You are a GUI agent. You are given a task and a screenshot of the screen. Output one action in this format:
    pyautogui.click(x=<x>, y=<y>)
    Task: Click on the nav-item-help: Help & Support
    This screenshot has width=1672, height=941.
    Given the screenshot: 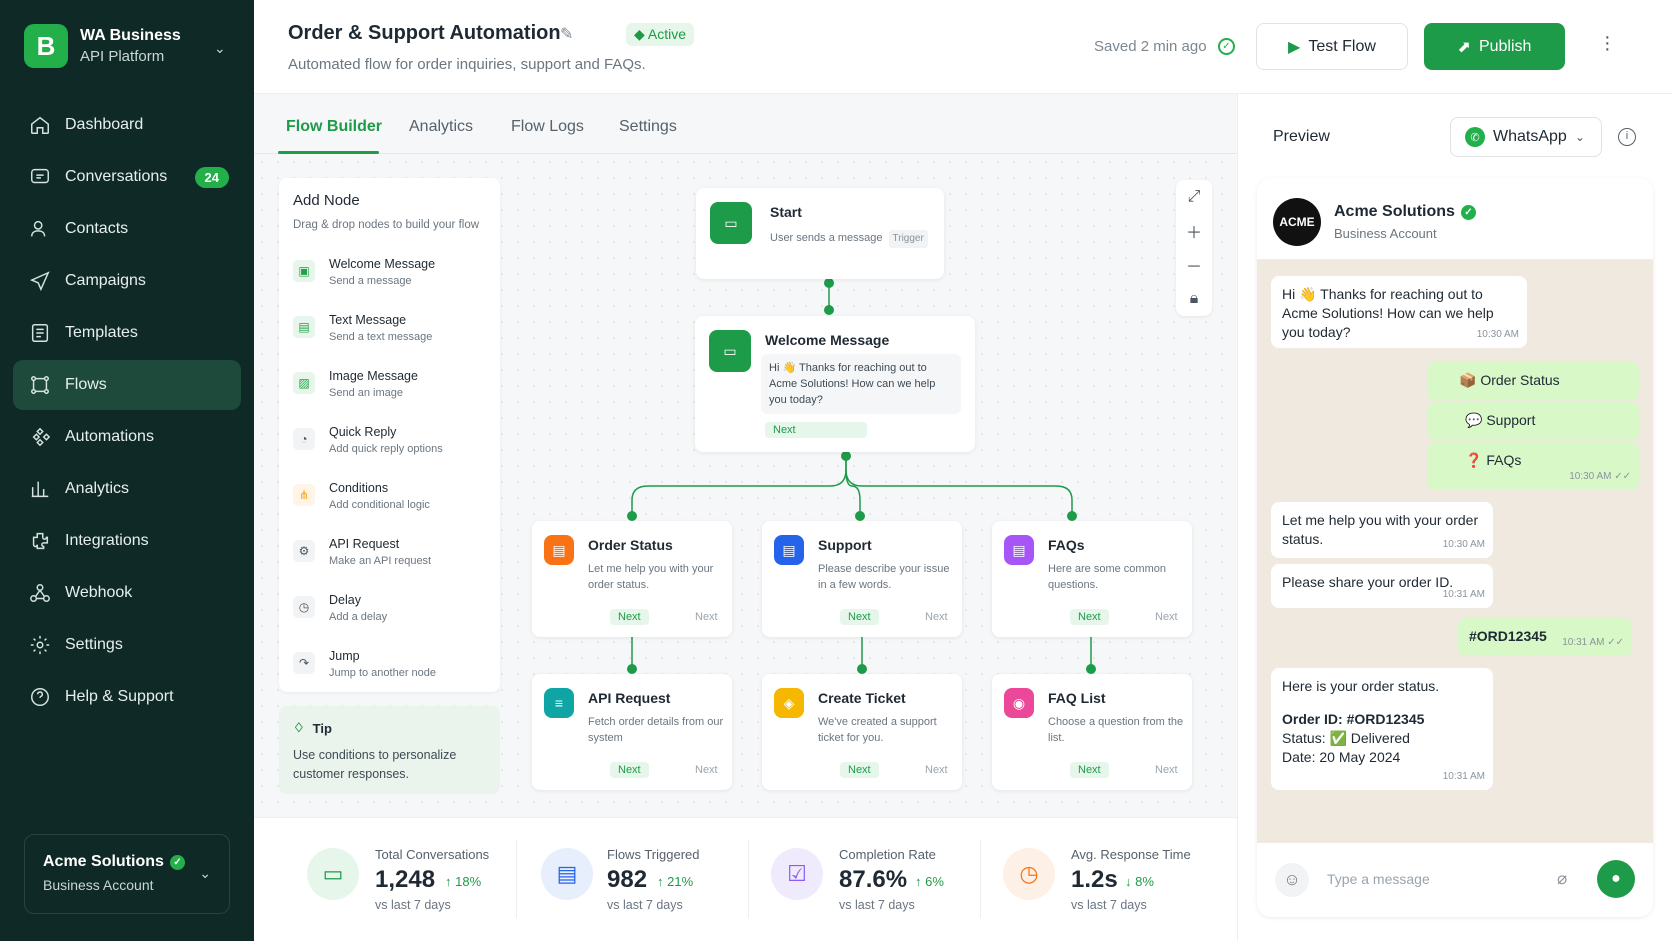 What is the action you would take?
    pyautogui.click(x=127, y=697)
    